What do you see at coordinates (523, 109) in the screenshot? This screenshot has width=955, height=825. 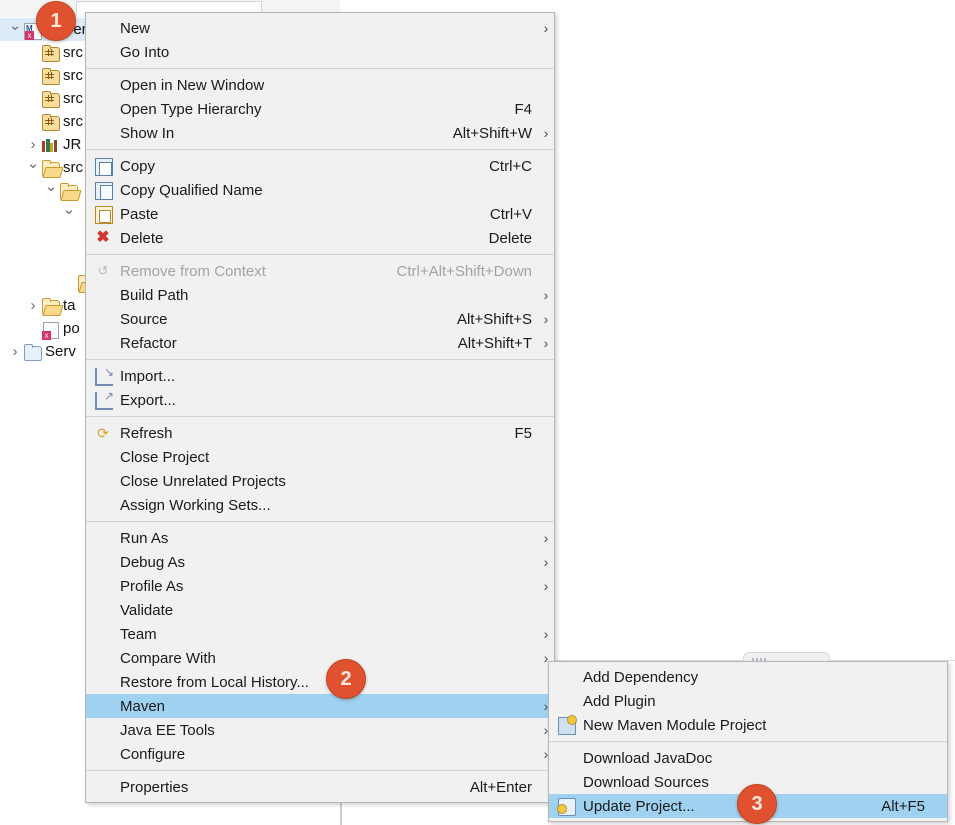 I see `menu-item-shortcut: F4` at bounding box center [523, 109].